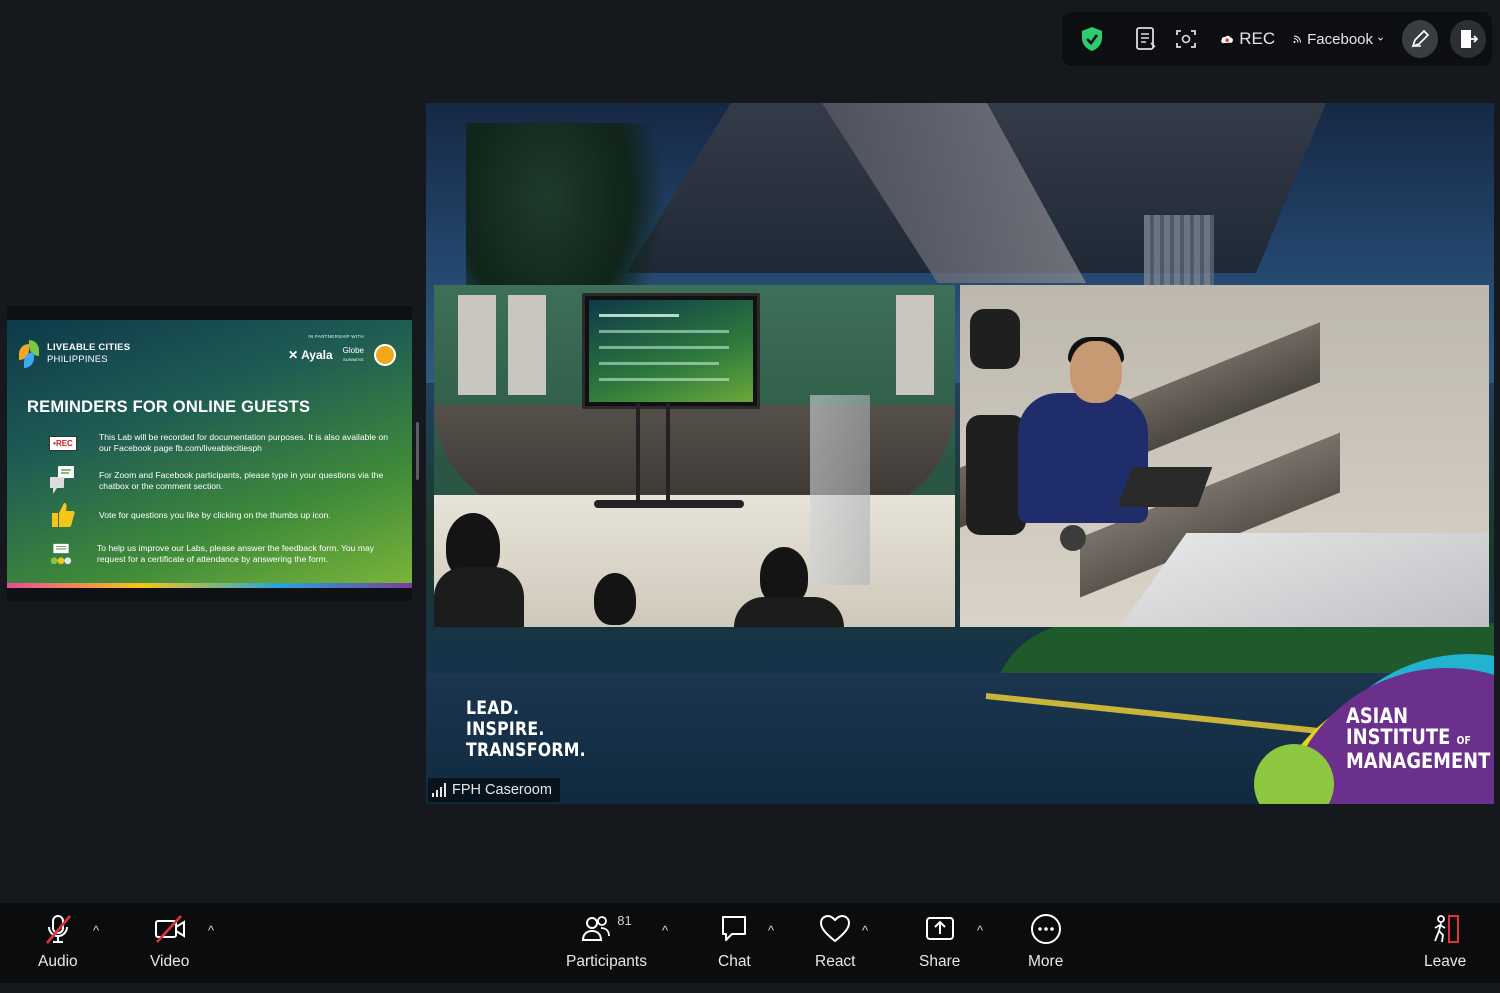 The width and height of the screenshot is (1500, 993). I want to click on annotate-button, so click(1420, 39).